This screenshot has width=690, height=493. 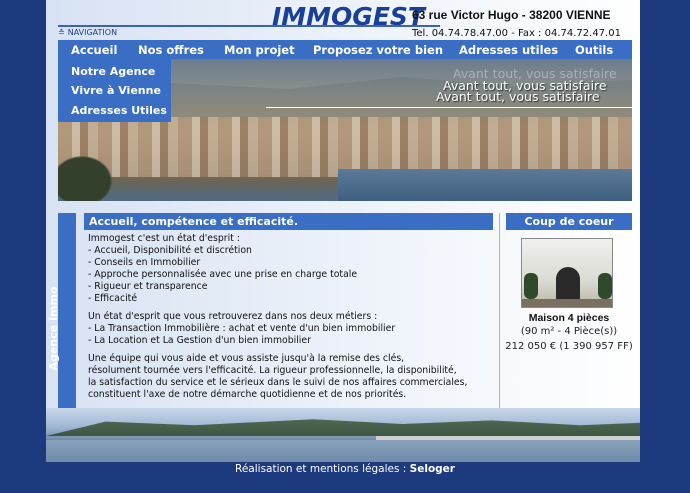 I want to click on footer-seloger-link: Seloger, so click(x=432, y=469).